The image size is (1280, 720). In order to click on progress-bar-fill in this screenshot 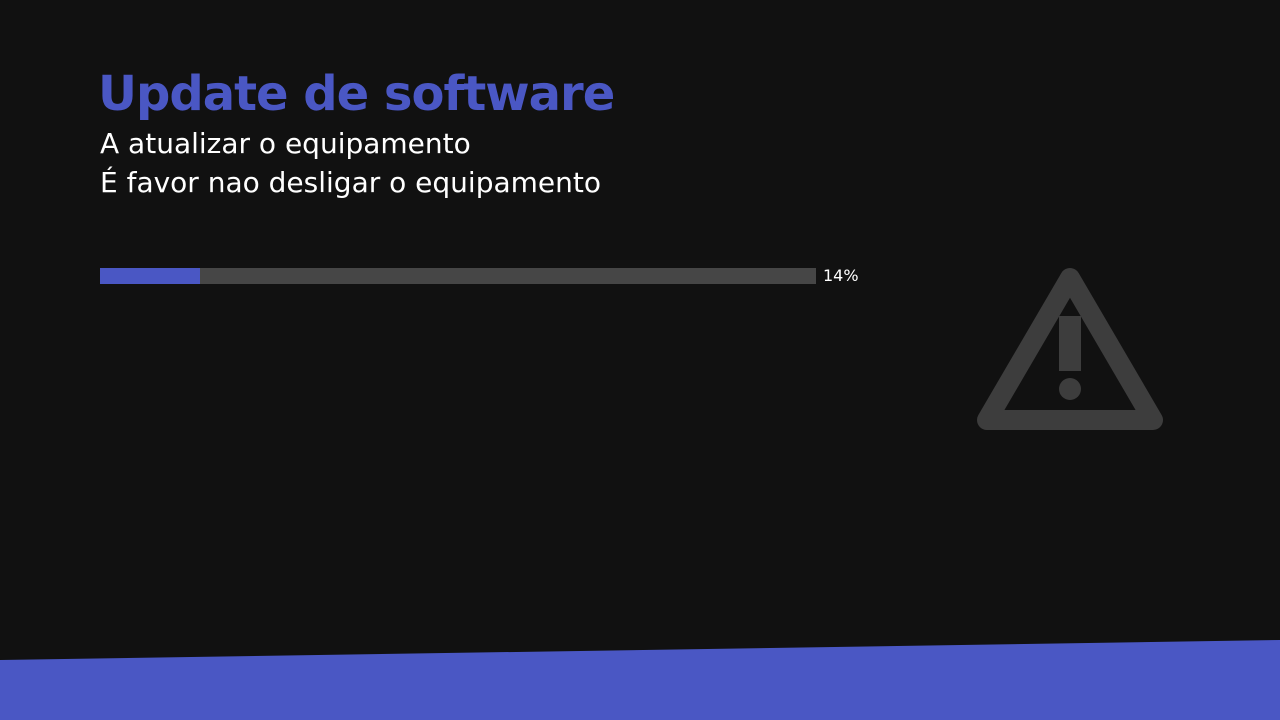, I will do `click(150, 276)`.